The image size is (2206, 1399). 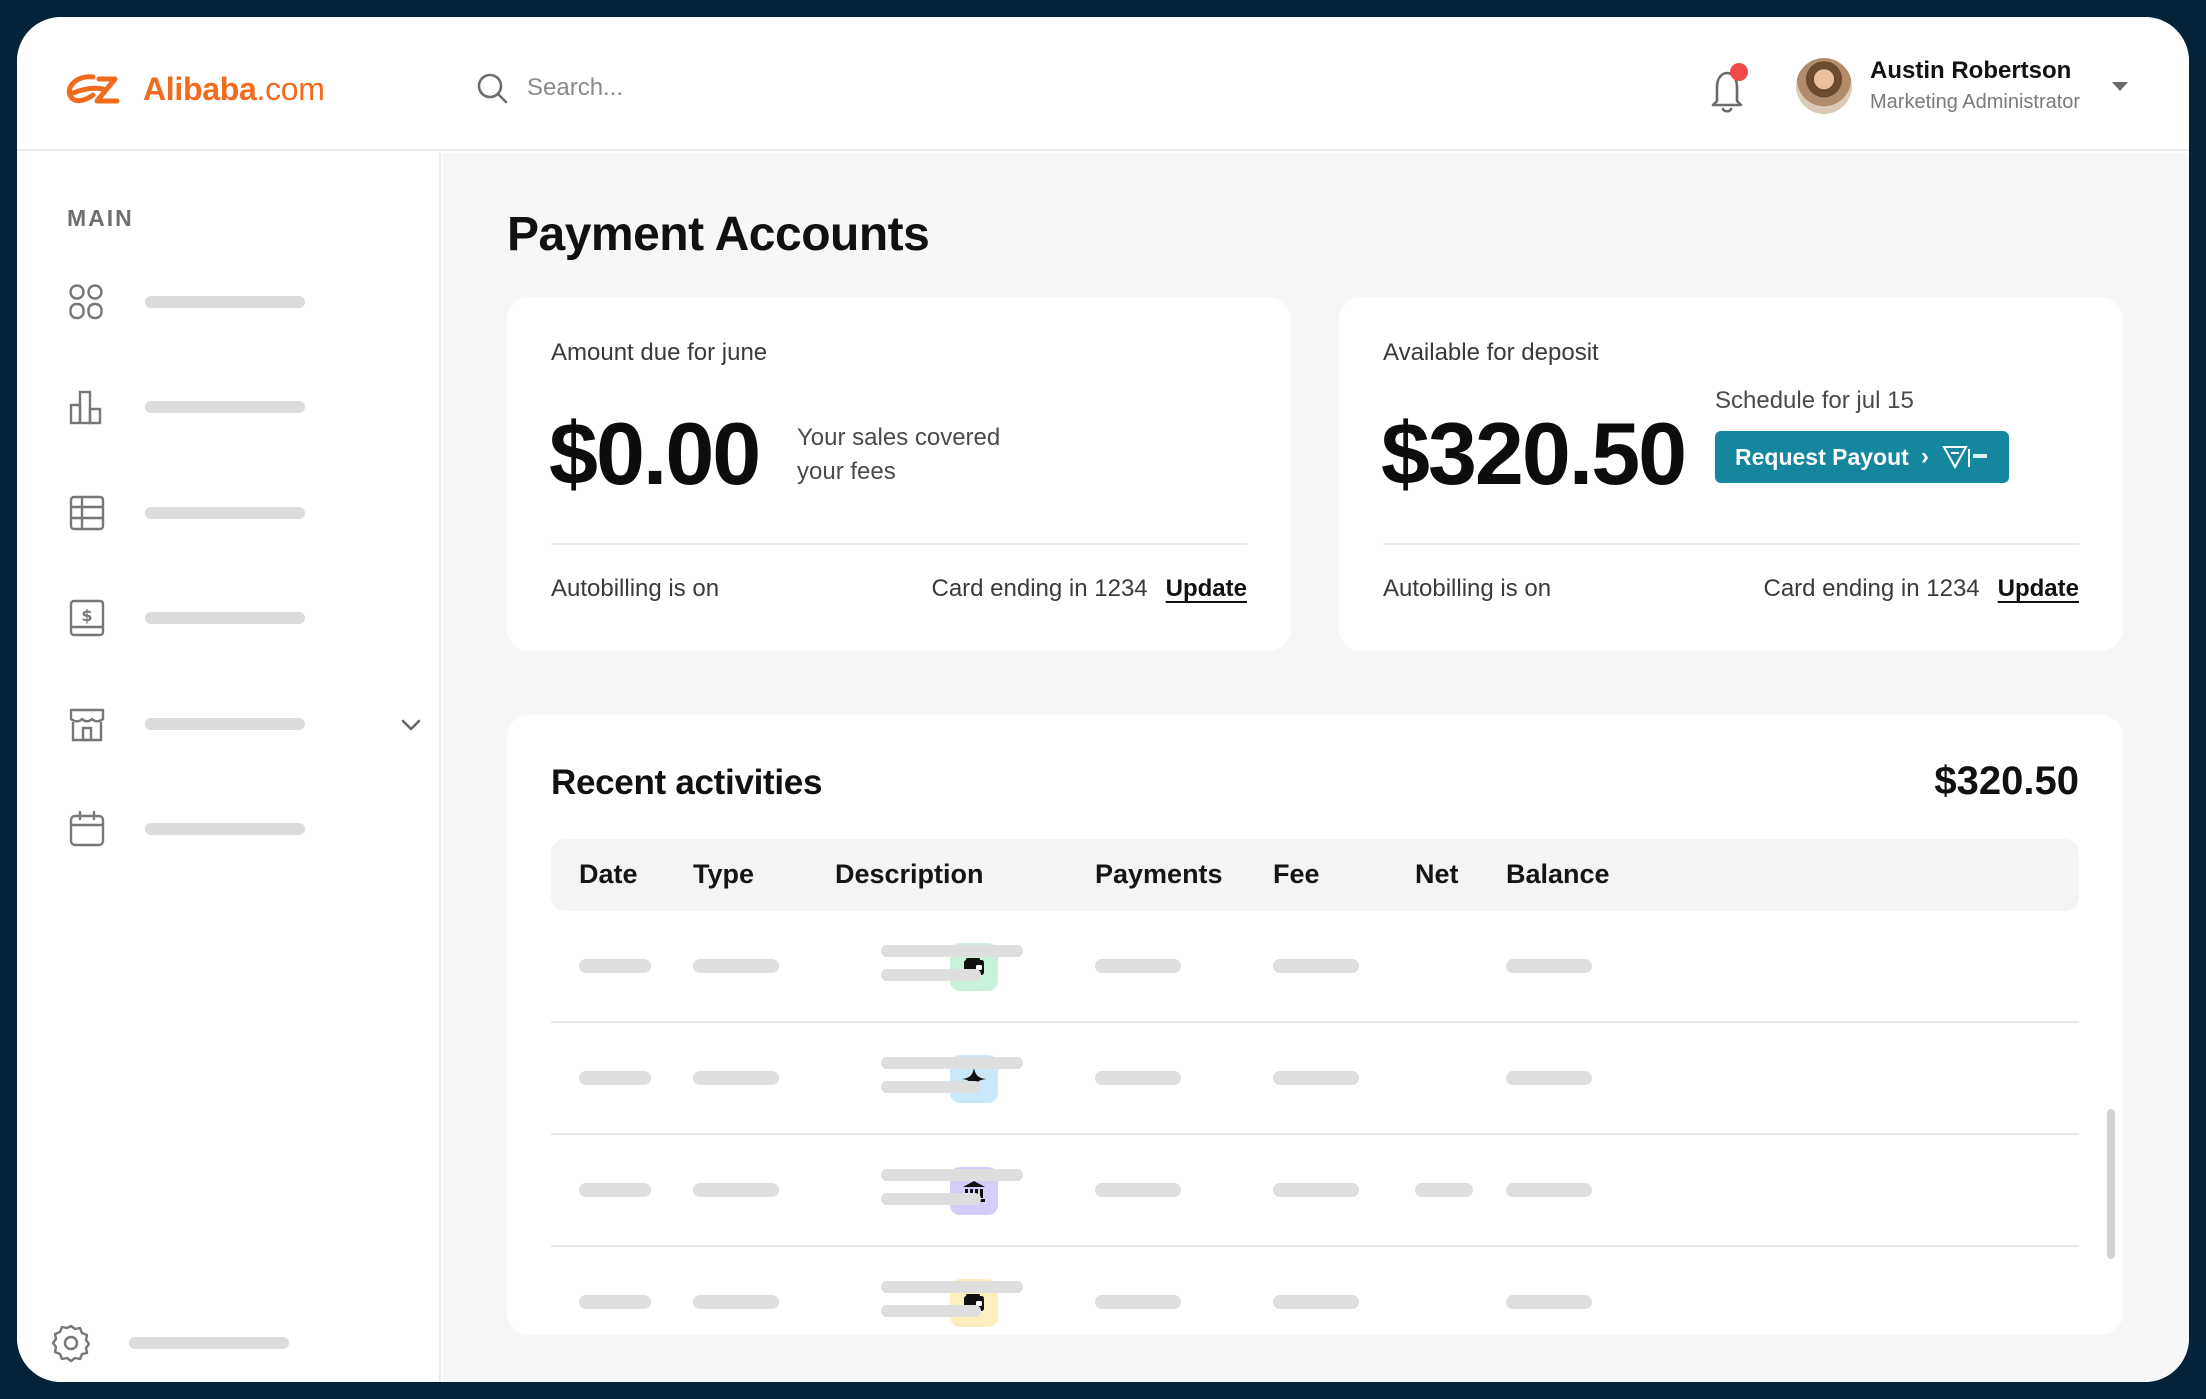 What do you see at coordinates (1296, 874) in the screenshot?
I see `column-header-fee: Fee` at bounding box center [1296, 874].